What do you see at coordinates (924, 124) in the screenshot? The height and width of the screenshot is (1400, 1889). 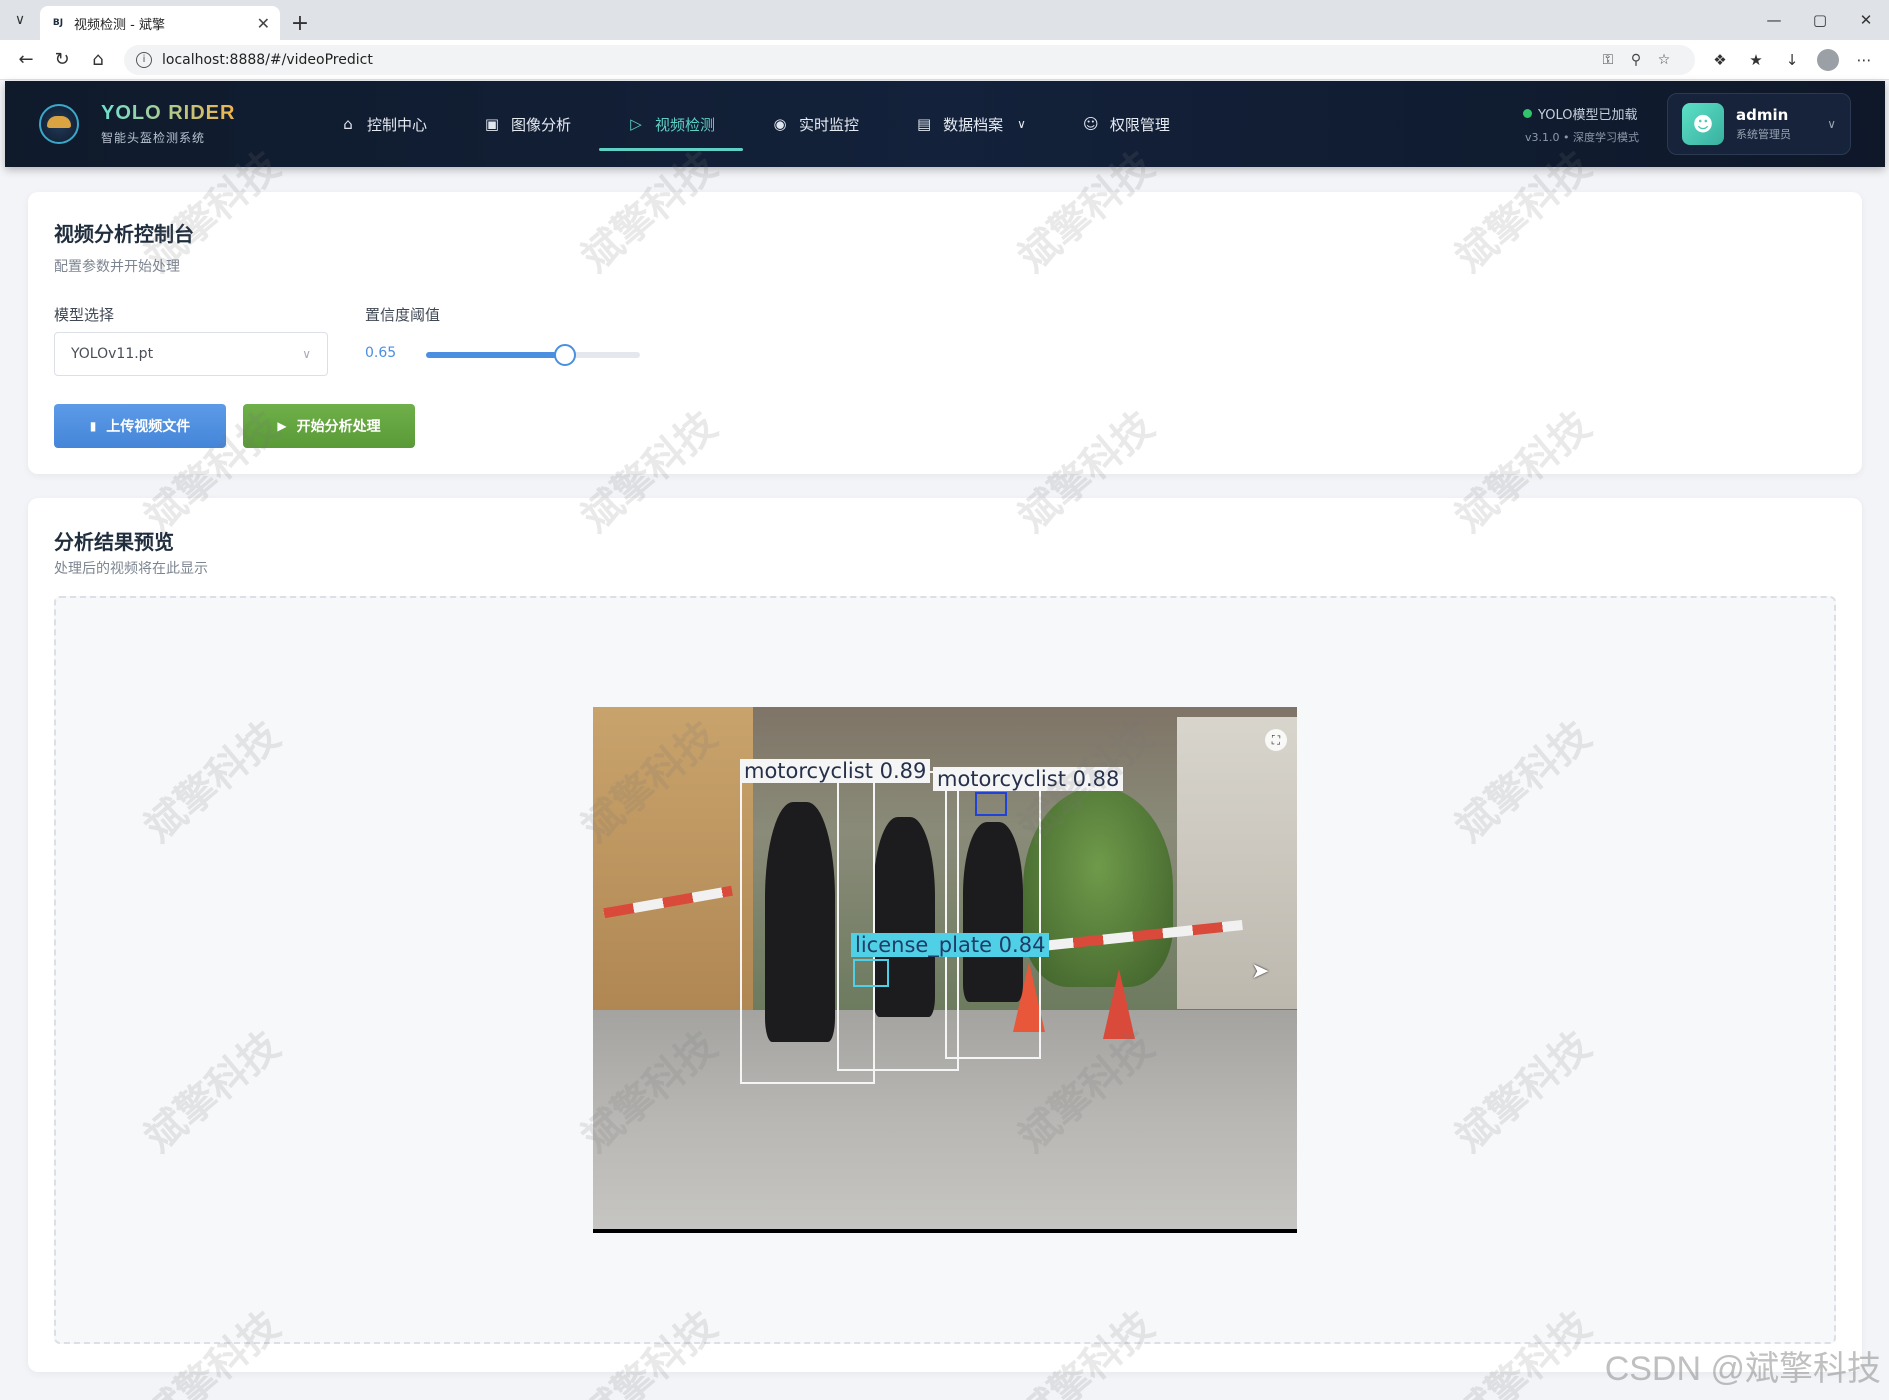 I see `document-icon: ▤` at bounding box center [924, 124].